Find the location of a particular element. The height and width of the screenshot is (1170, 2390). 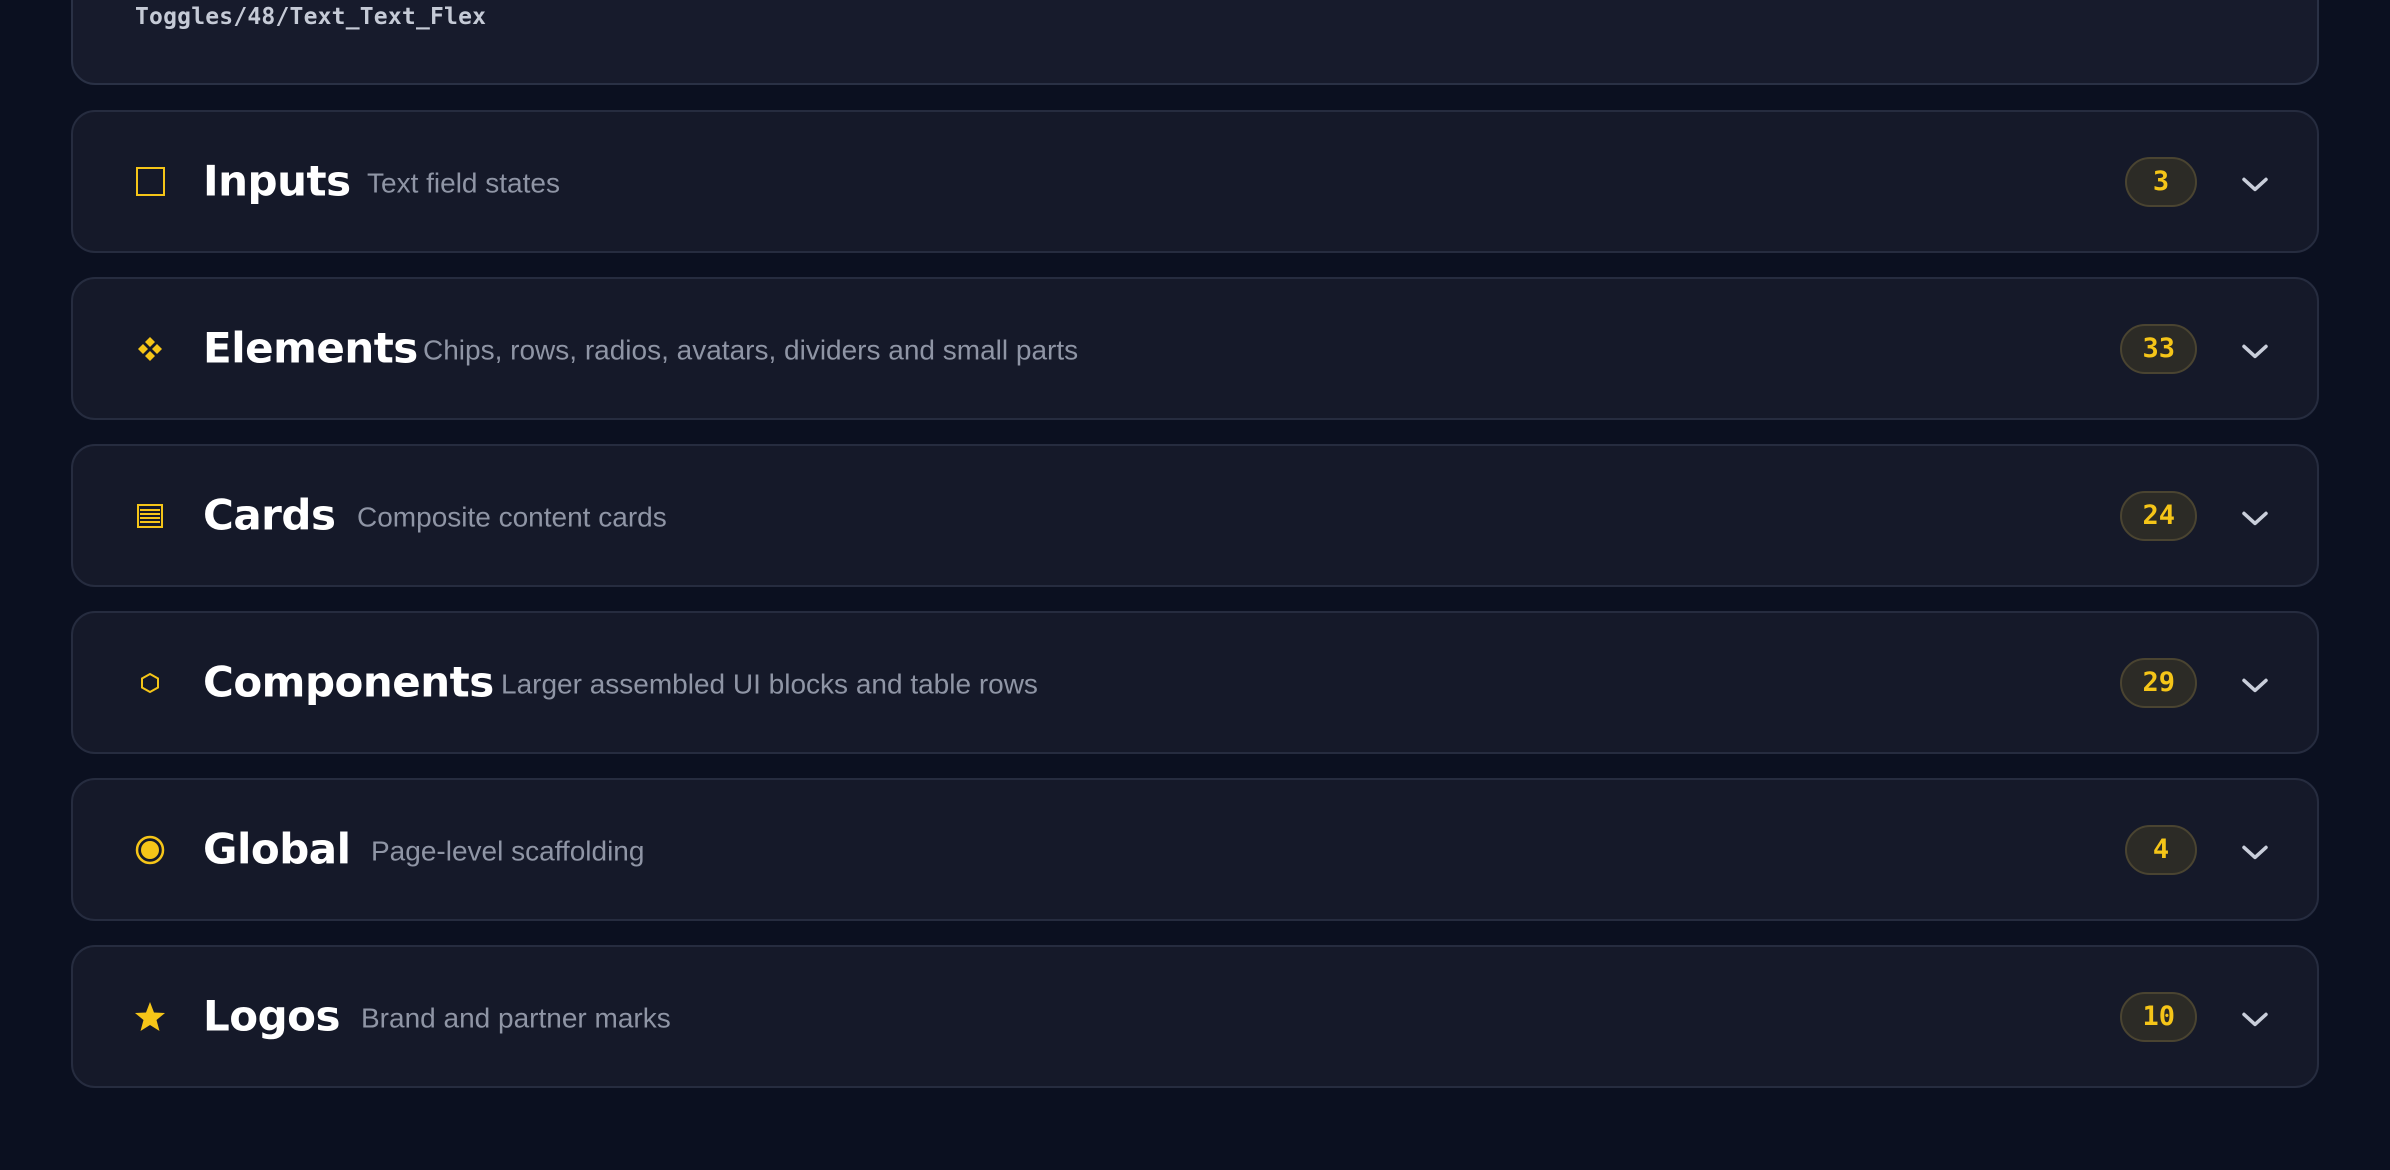

count-badge: 3 is located at coordinates (2161, 181).